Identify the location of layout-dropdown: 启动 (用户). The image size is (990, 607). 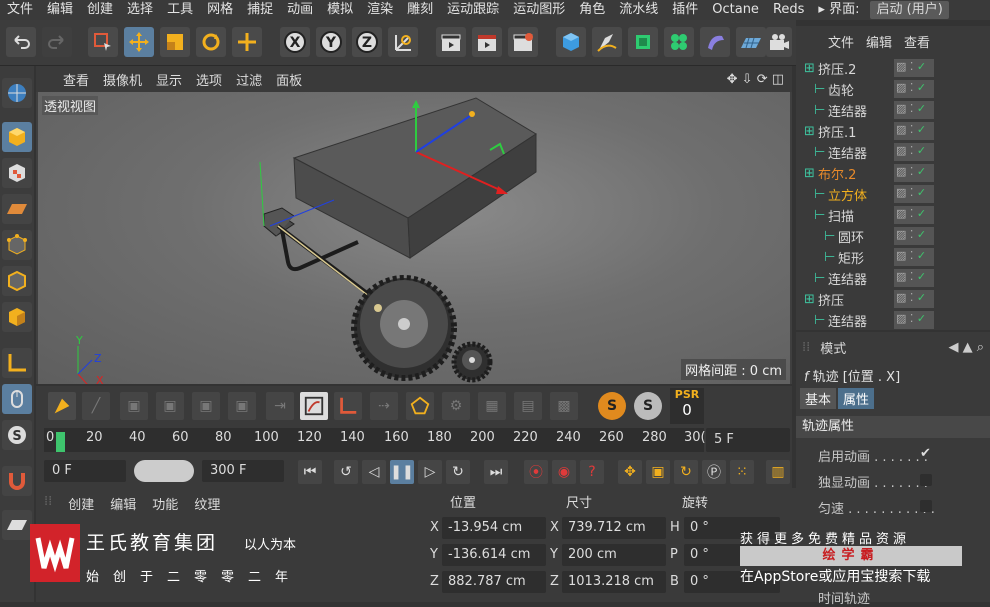
(909, 10).